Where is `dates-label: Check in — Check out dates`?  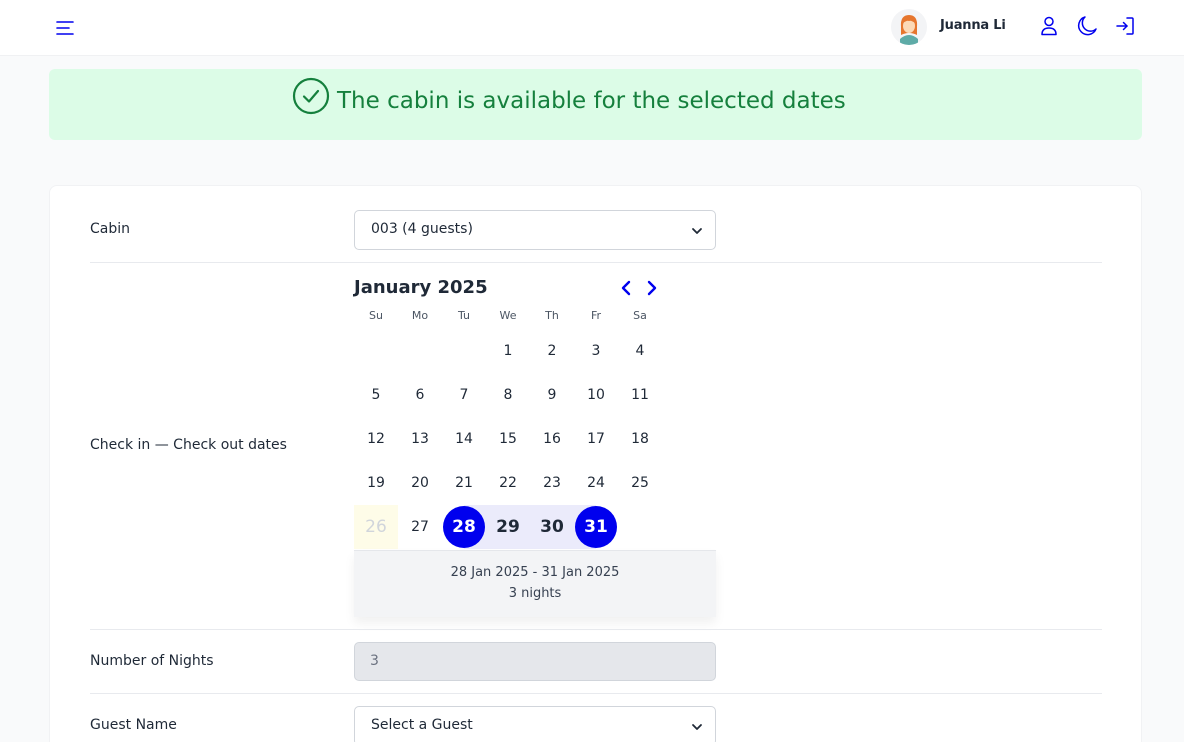 dates-label: Check in — Check out dates is located at coordinates (188, 445).